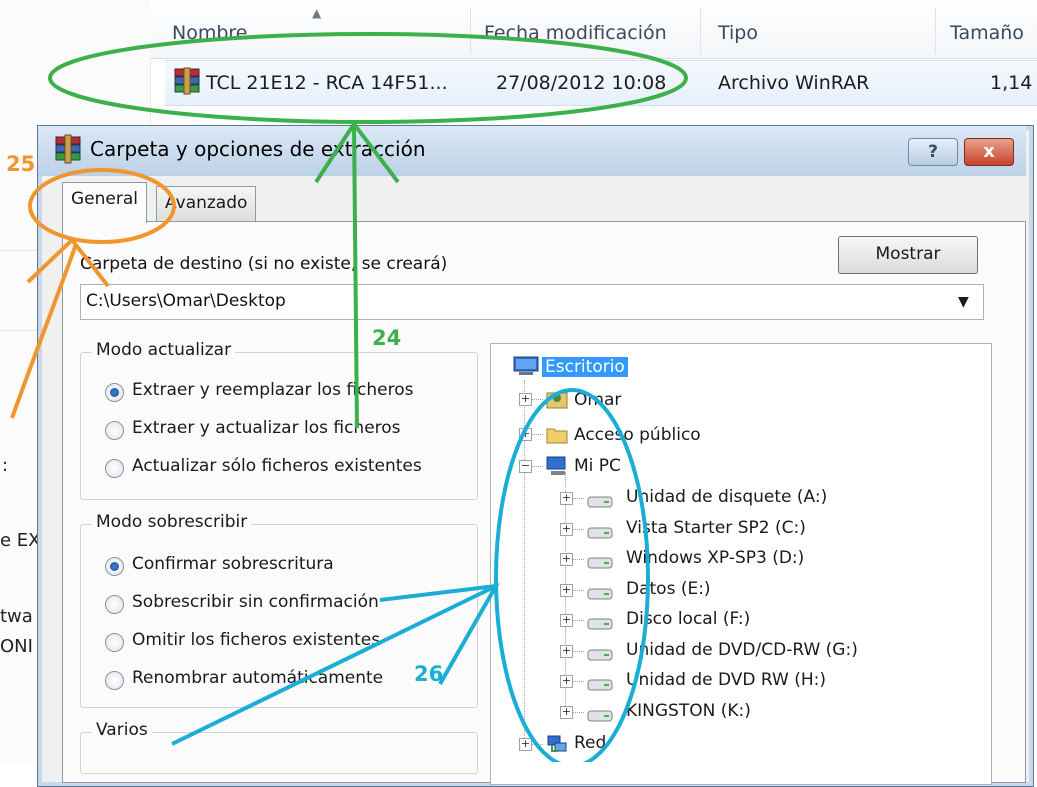 The height and width of the screenshot is (787, 1037). What do you see at coordinates (44, 331) in the screenshot?
I see `orange-arrow` at bounding box center [44, 331].